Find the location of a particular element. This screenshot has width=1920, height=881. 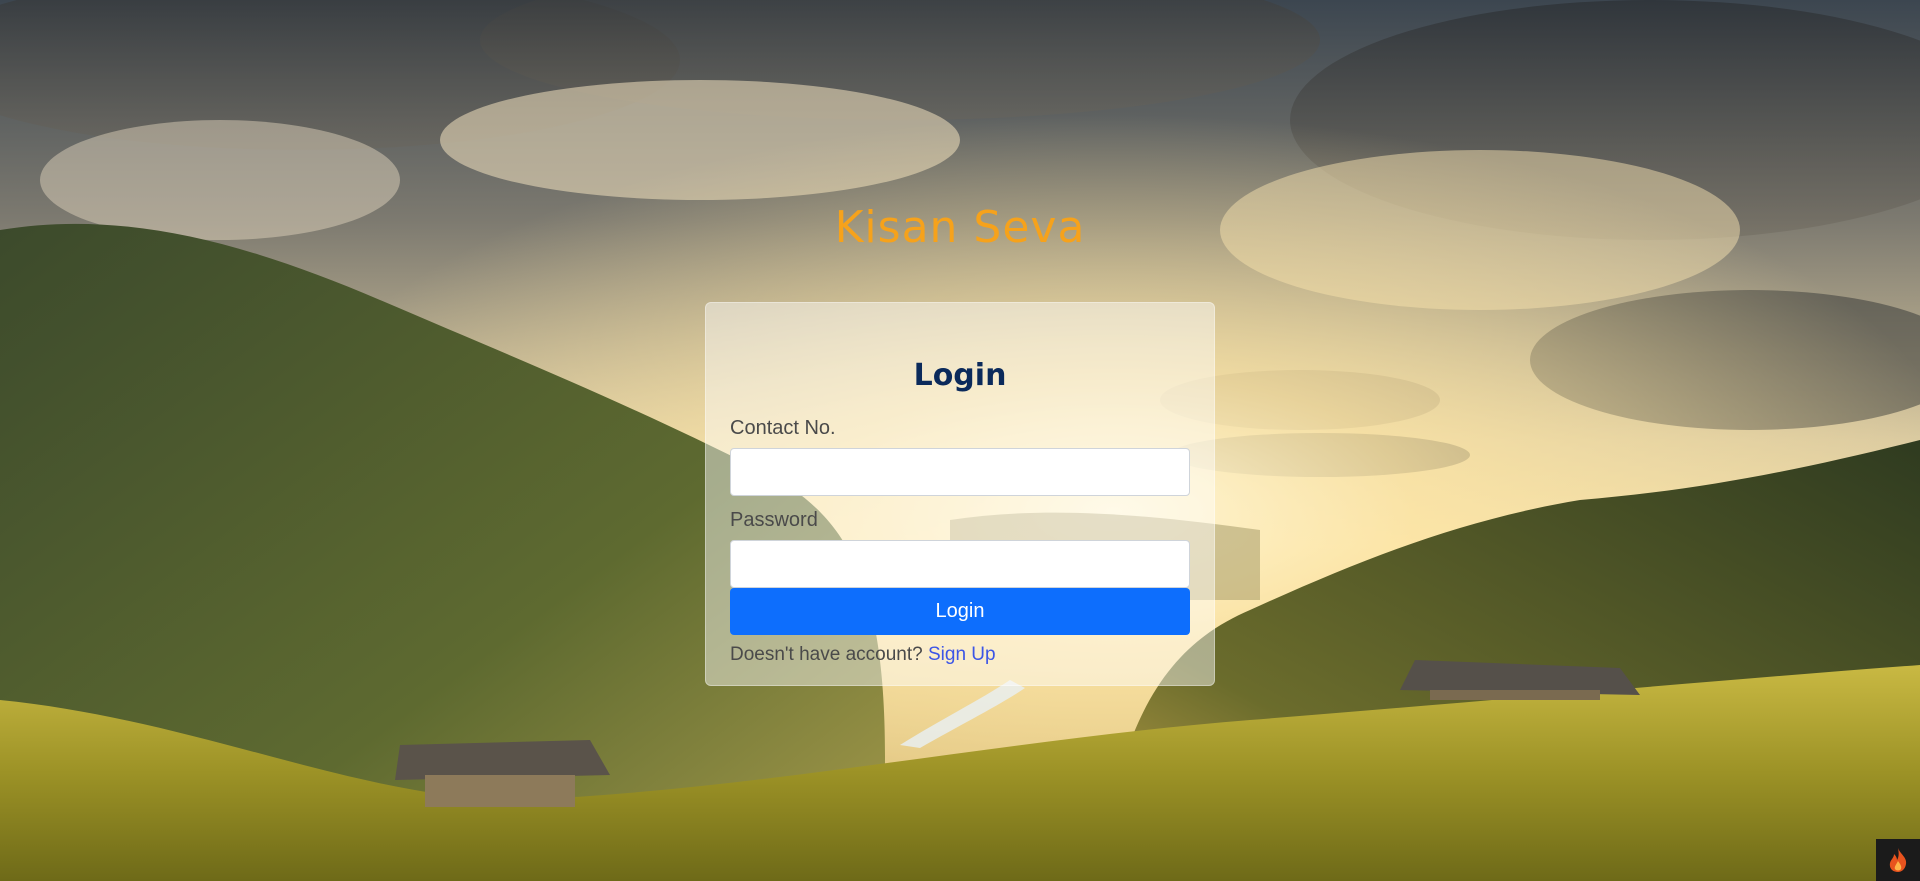

password-label: Password is located at coordinates (774, 520).